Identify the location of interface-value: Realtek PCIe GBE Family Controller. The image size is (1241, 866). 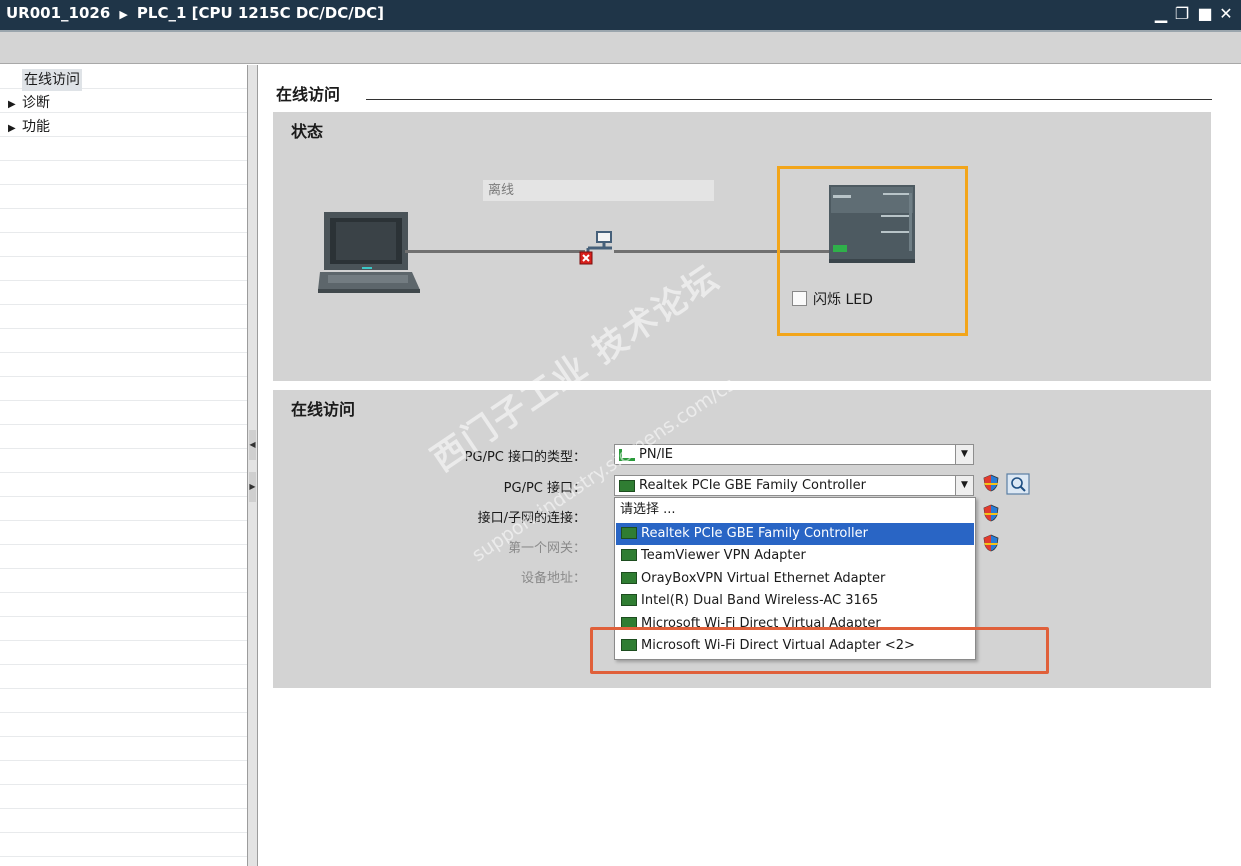
(752, 485).